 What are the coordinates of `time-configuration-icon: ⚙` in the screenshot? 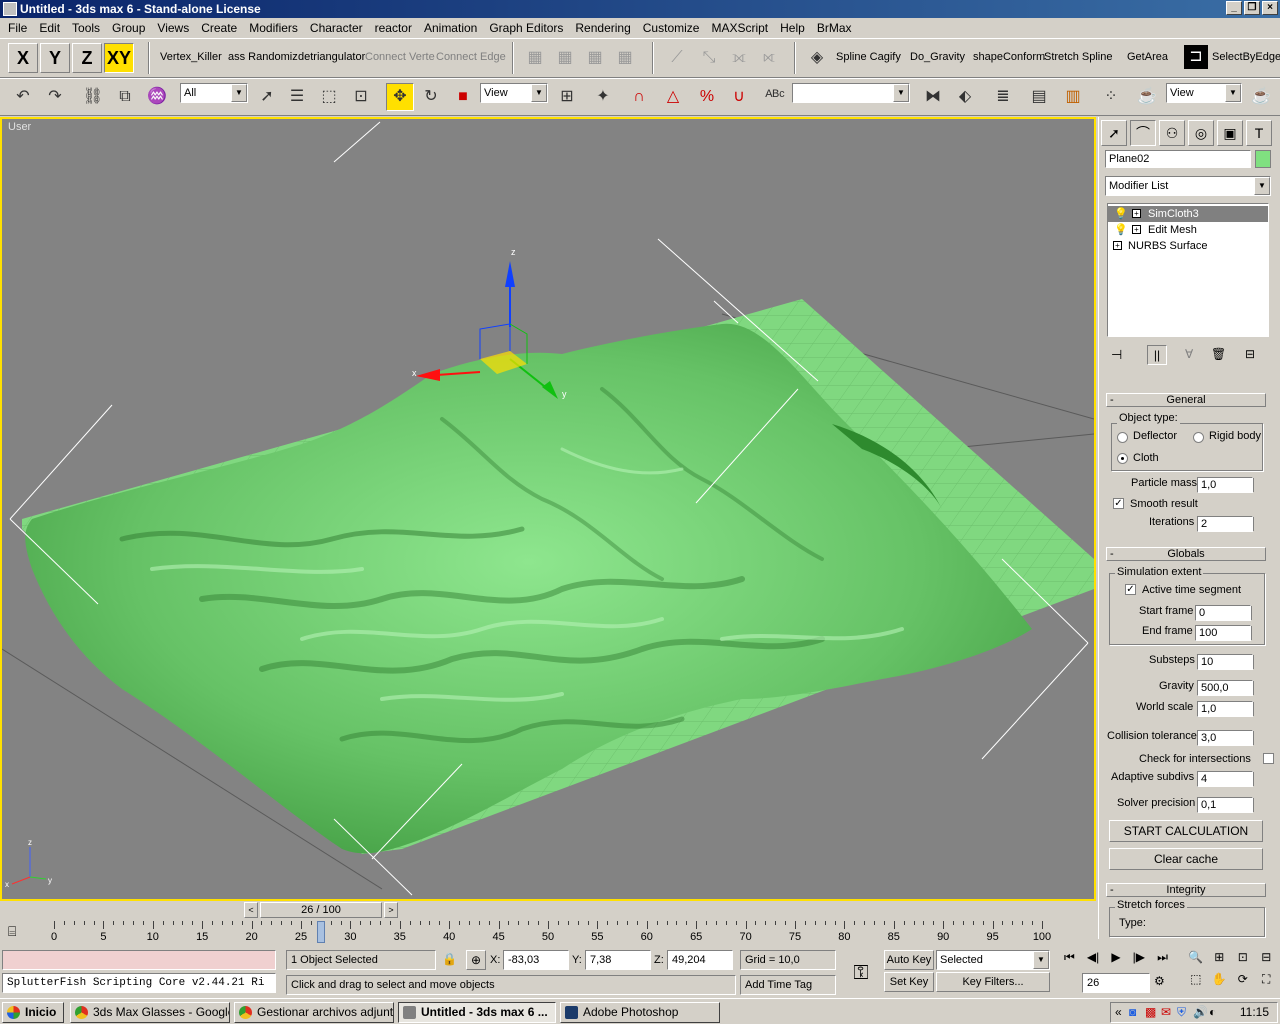 It's located at (1159, 981).